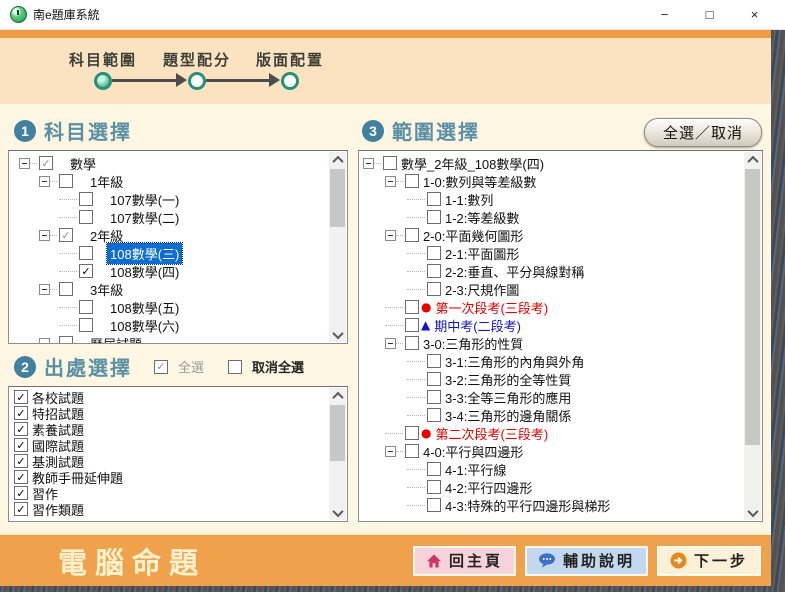 The height and width of the screenshot is (592, 785). Describe the element at coordinates (178, 307) in the screenshot. I see `tree-item: 108數學(五)` at that location.